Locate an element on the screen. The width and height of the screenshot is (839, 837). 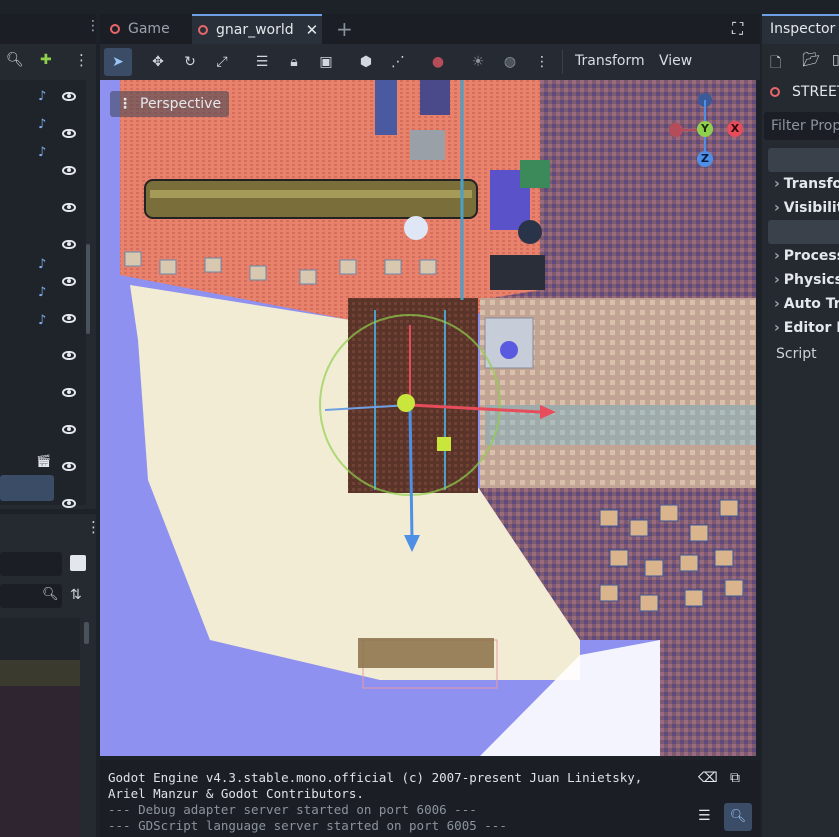
gizmo-y-label: Y is located at coordinates (705, 129).